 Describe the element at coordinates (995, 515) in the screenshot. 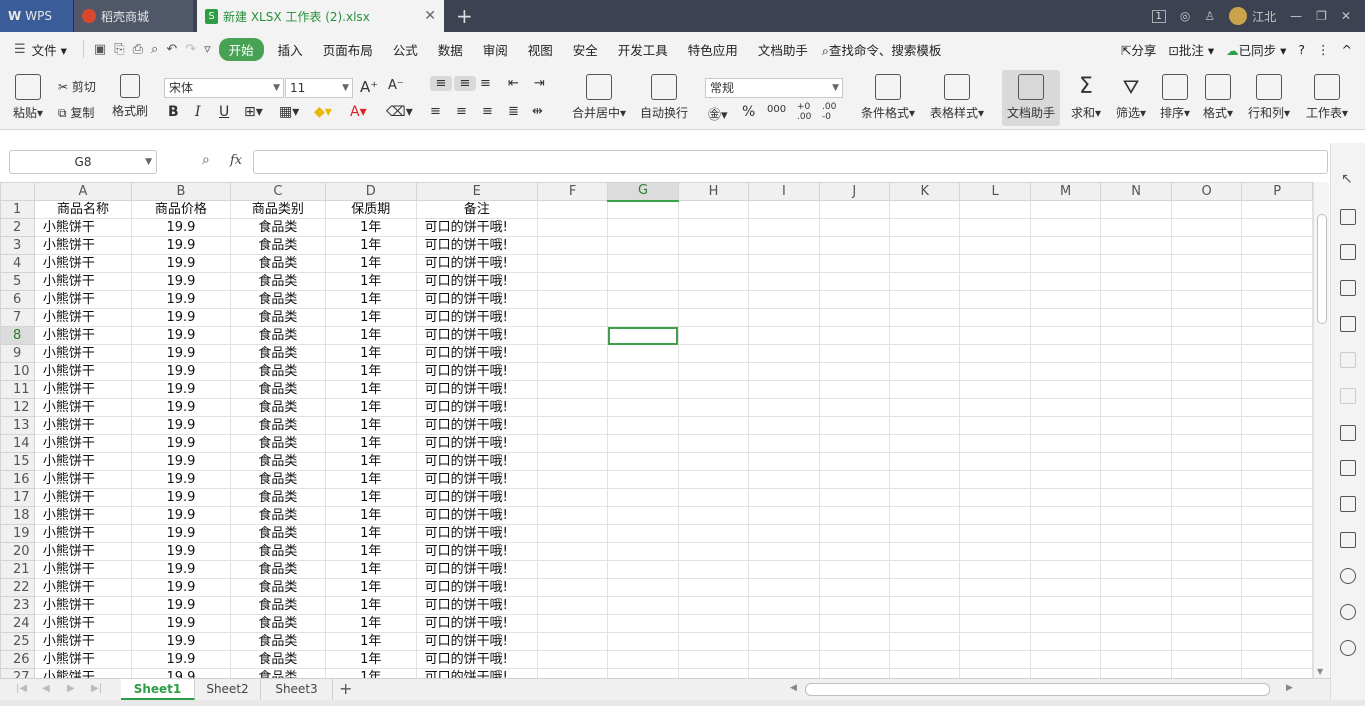

I see `cell-l18` at that location.